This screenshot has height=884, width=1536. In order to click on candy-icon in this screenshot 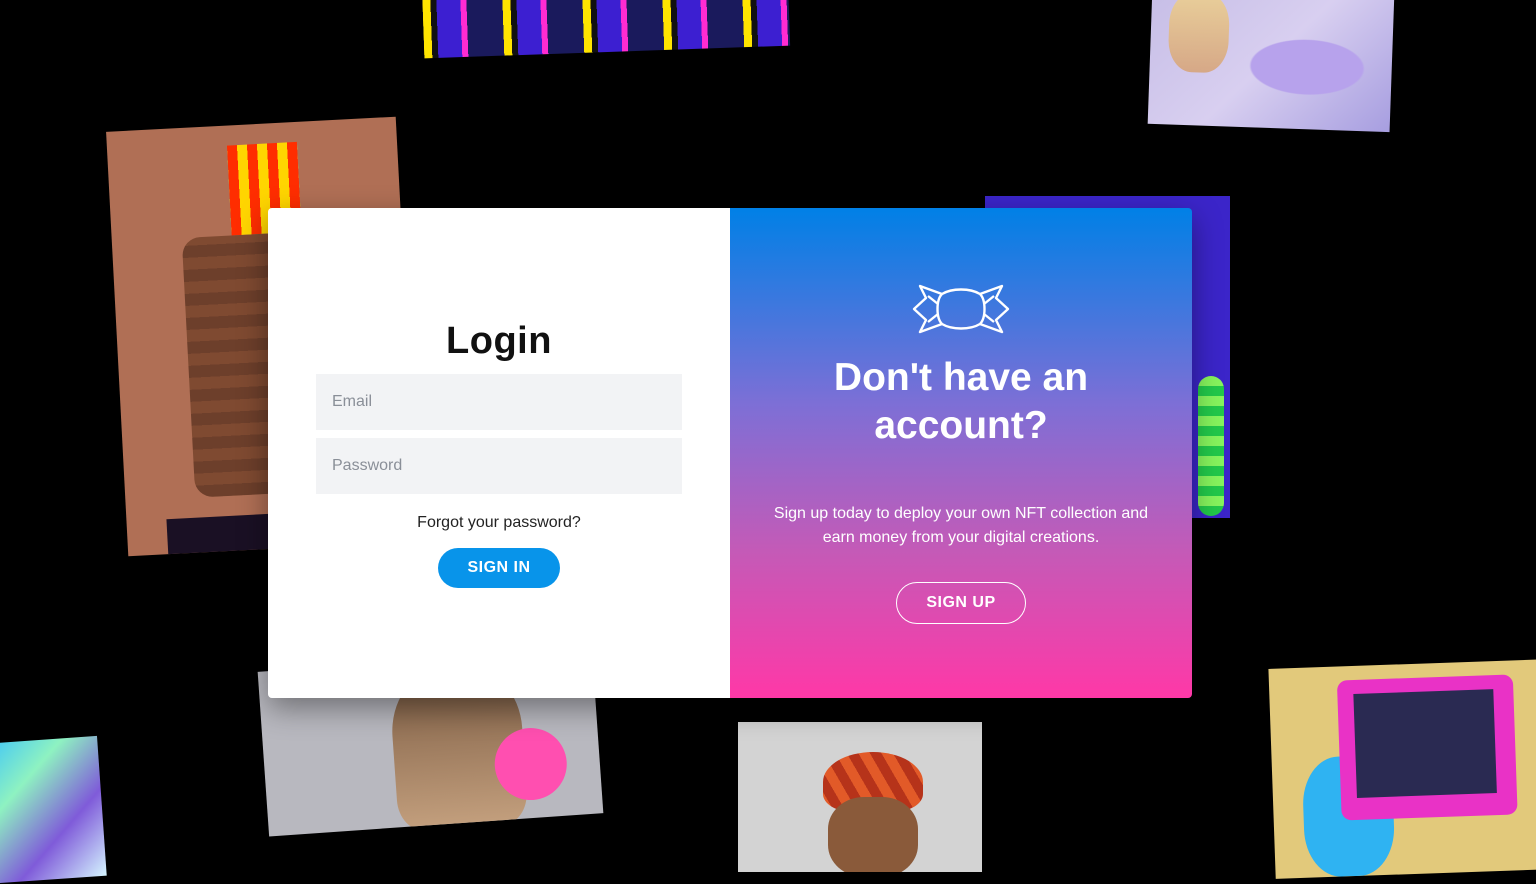, I will do `click(961, 309)`.